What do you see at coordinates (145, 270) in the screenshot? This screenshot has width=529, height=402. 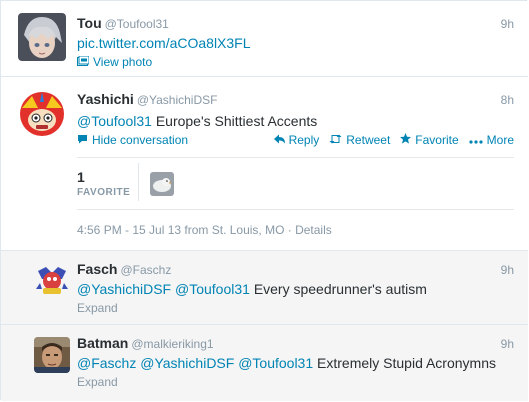 I see `author-handle: @Faschz` at bounding box center [145, 270].